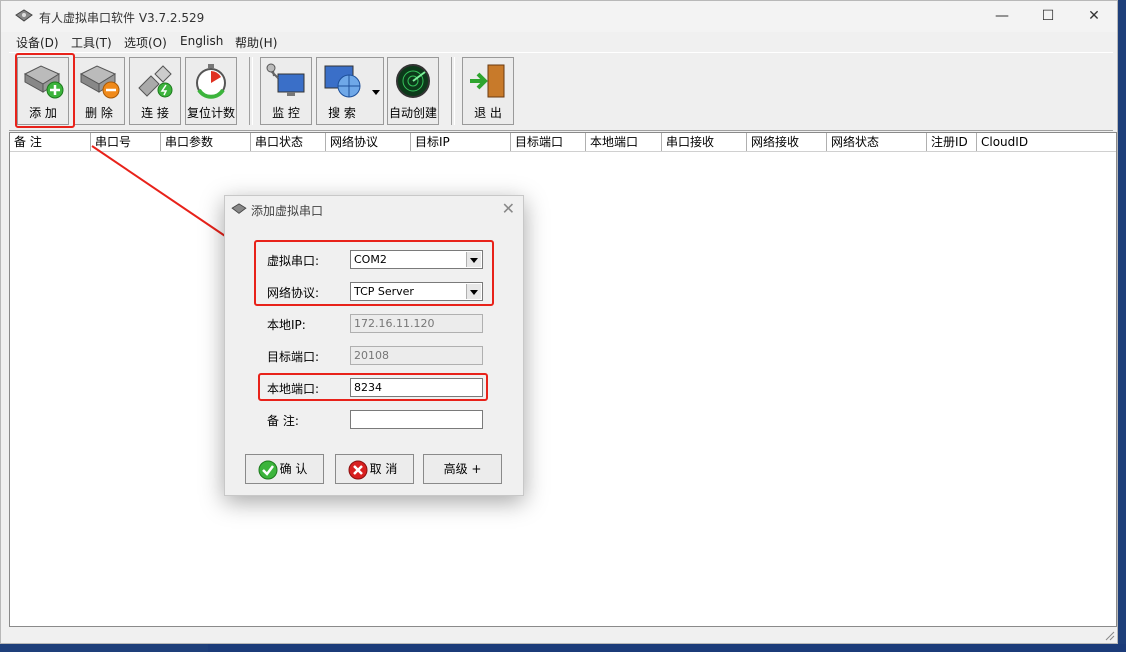  What do you see at coordinates (416, 259) in the screenshot?
I see `virtual-port-select: COM2` at bounding box center [416, 259].